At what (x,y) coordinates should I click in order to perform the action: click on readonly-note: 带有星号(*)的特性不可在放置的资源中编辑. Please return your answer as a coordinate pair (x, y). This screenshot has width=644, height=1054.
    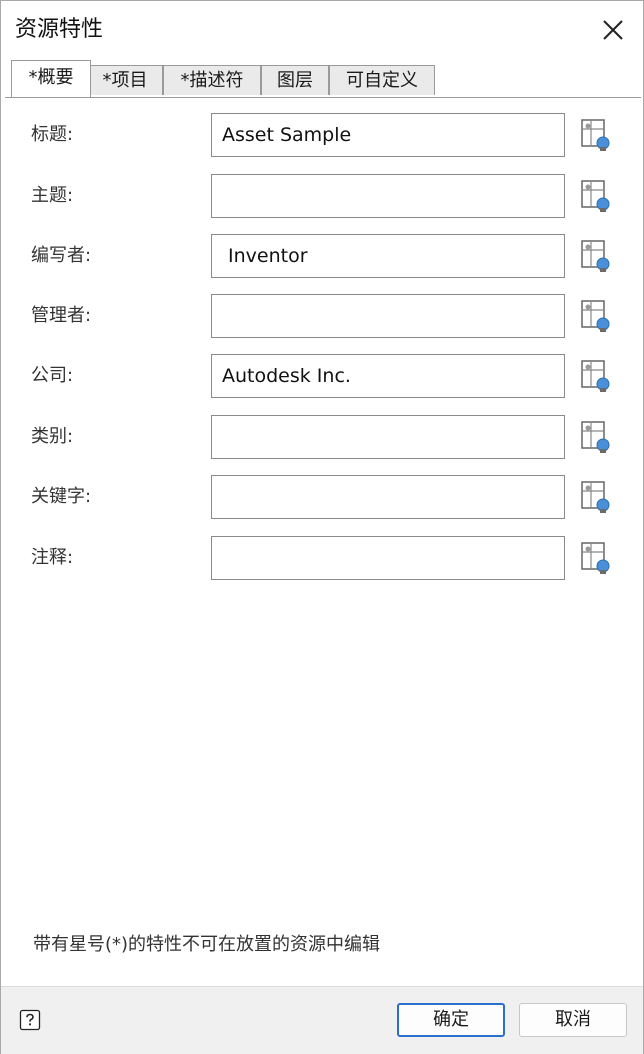
    Looking at the image, I should click on (207, 944).